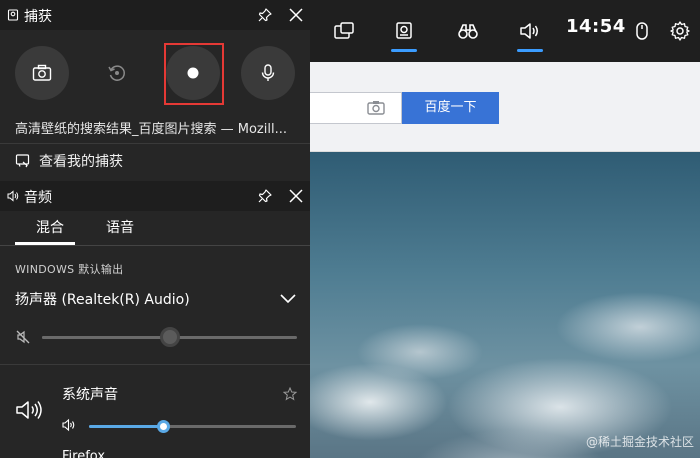  I want to click on master-volume-slider, so click(169, 337).